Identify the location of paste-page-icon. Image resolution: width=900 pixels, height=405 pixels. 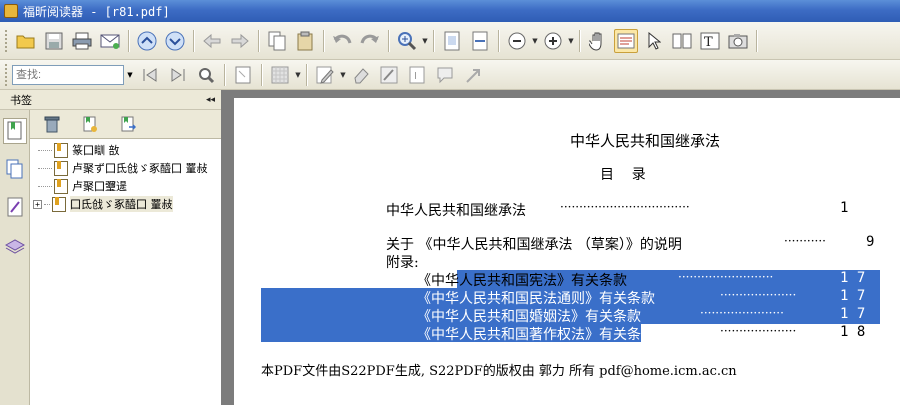
(305, 41).